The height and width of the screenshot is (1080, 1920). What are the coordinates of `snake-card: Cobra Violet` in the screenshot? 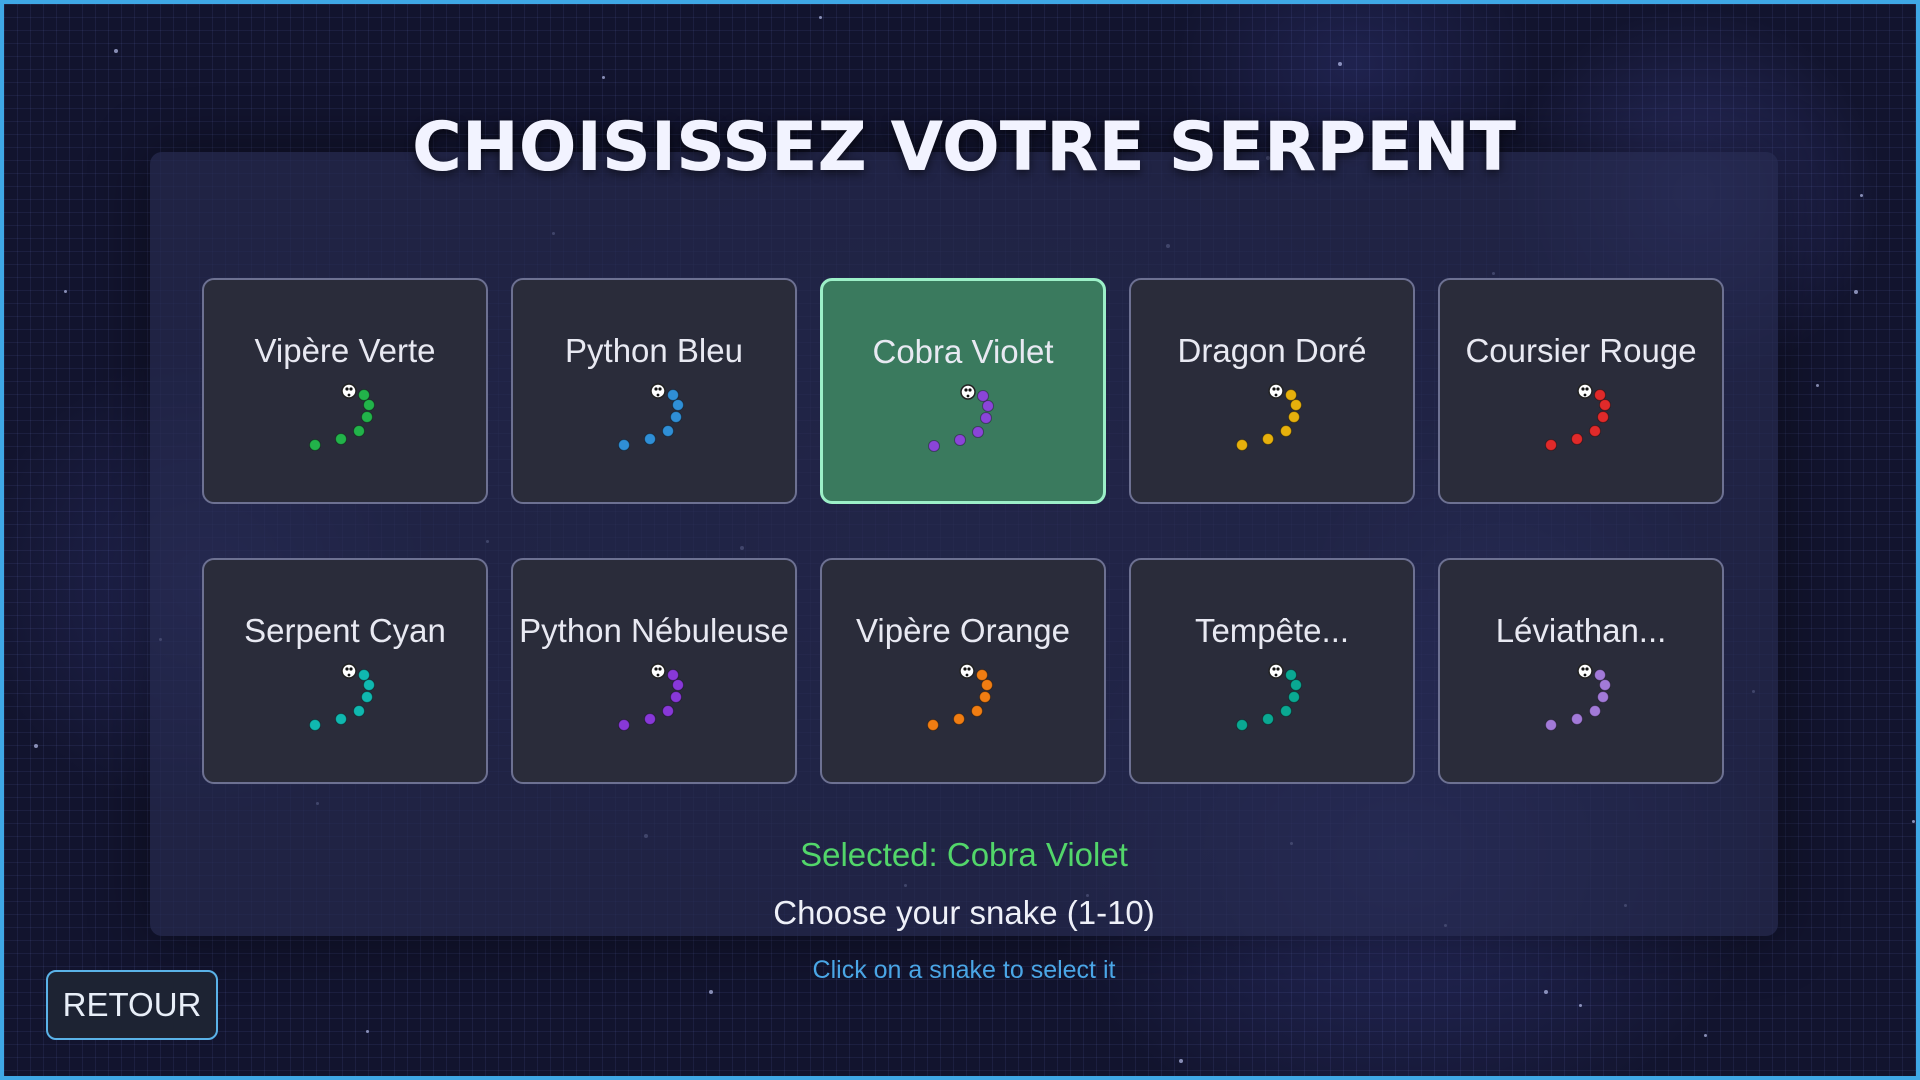 It's located at (963, 391).